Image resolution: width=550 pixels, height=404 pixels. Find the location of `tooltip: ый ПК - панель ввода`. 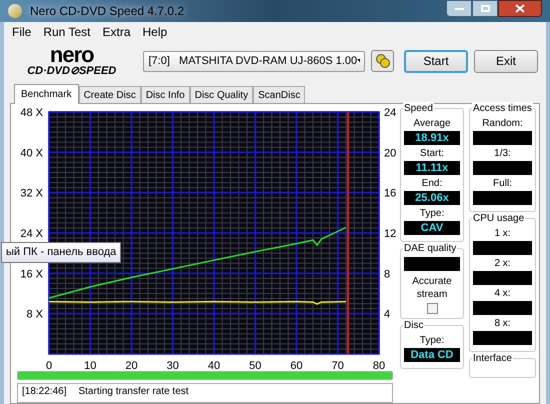

tooltip: ый ПК - панель ввода is located at coordinates (61, 252).